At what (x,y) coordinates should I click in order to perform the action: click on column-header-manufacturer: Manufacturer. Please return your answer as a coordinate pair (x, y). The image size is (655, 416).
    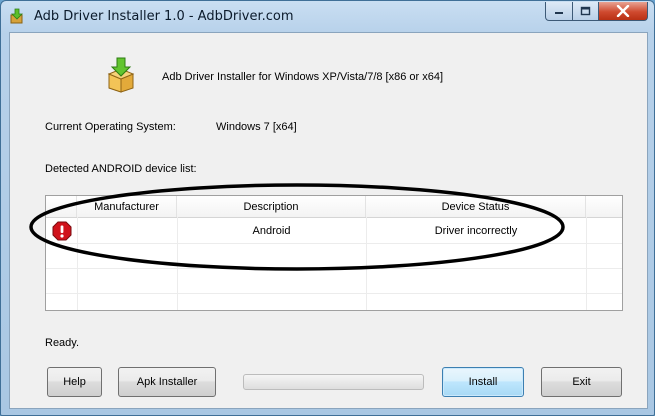
    Looking at the image, I should click on (127, 206).